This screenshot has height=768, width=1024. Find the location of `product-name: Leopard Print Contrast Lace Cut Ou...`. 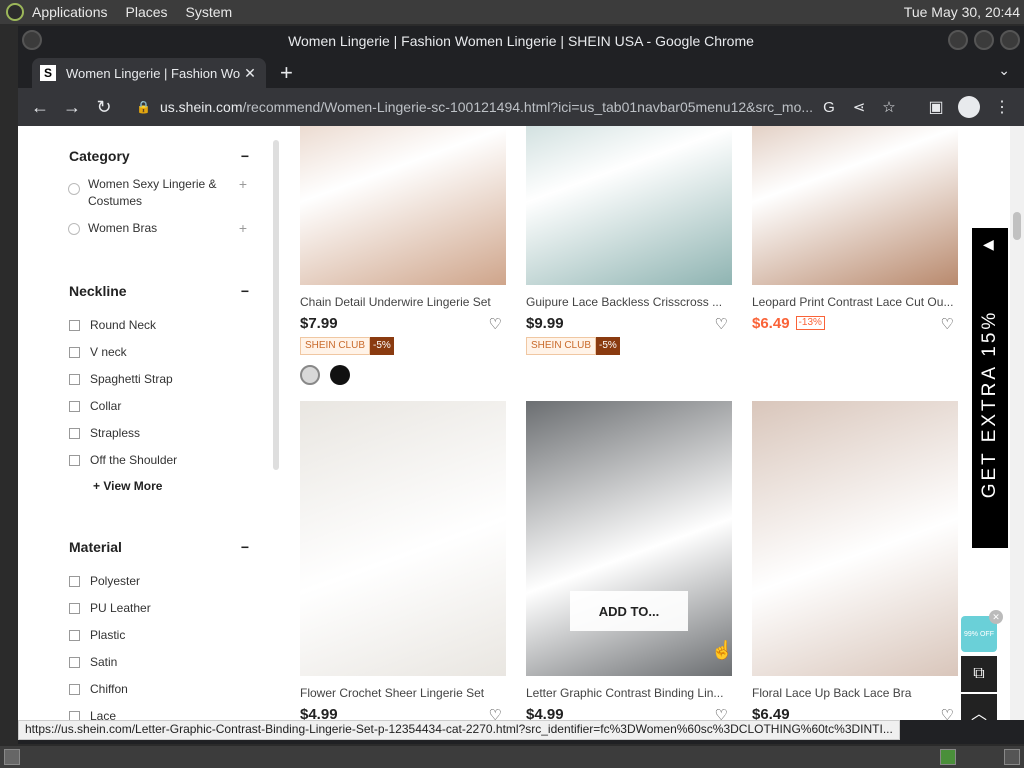

product-name: Leopard Print Contrast Lace Cut Ou... is located at coordinates (855, 302).